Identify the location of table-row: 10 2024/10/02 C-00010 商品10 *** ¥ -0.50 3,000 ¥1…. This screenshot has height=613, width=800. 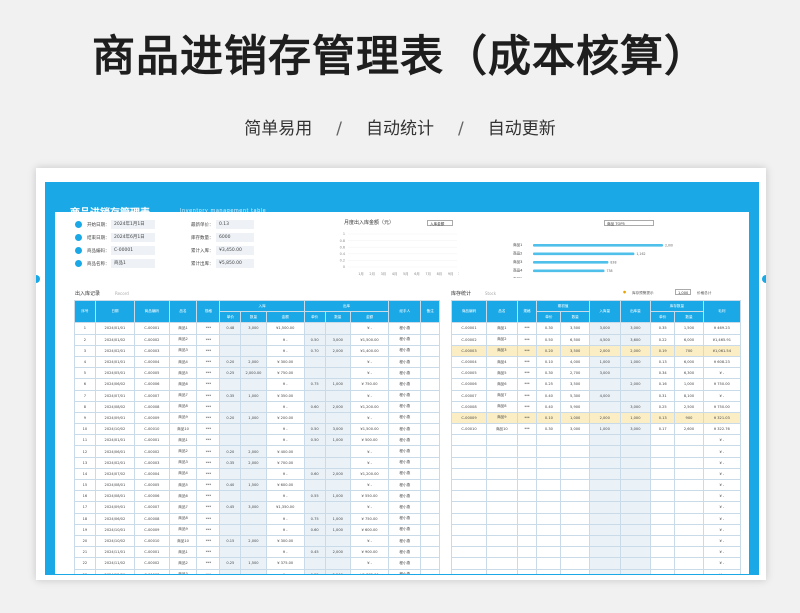
(257, 429).